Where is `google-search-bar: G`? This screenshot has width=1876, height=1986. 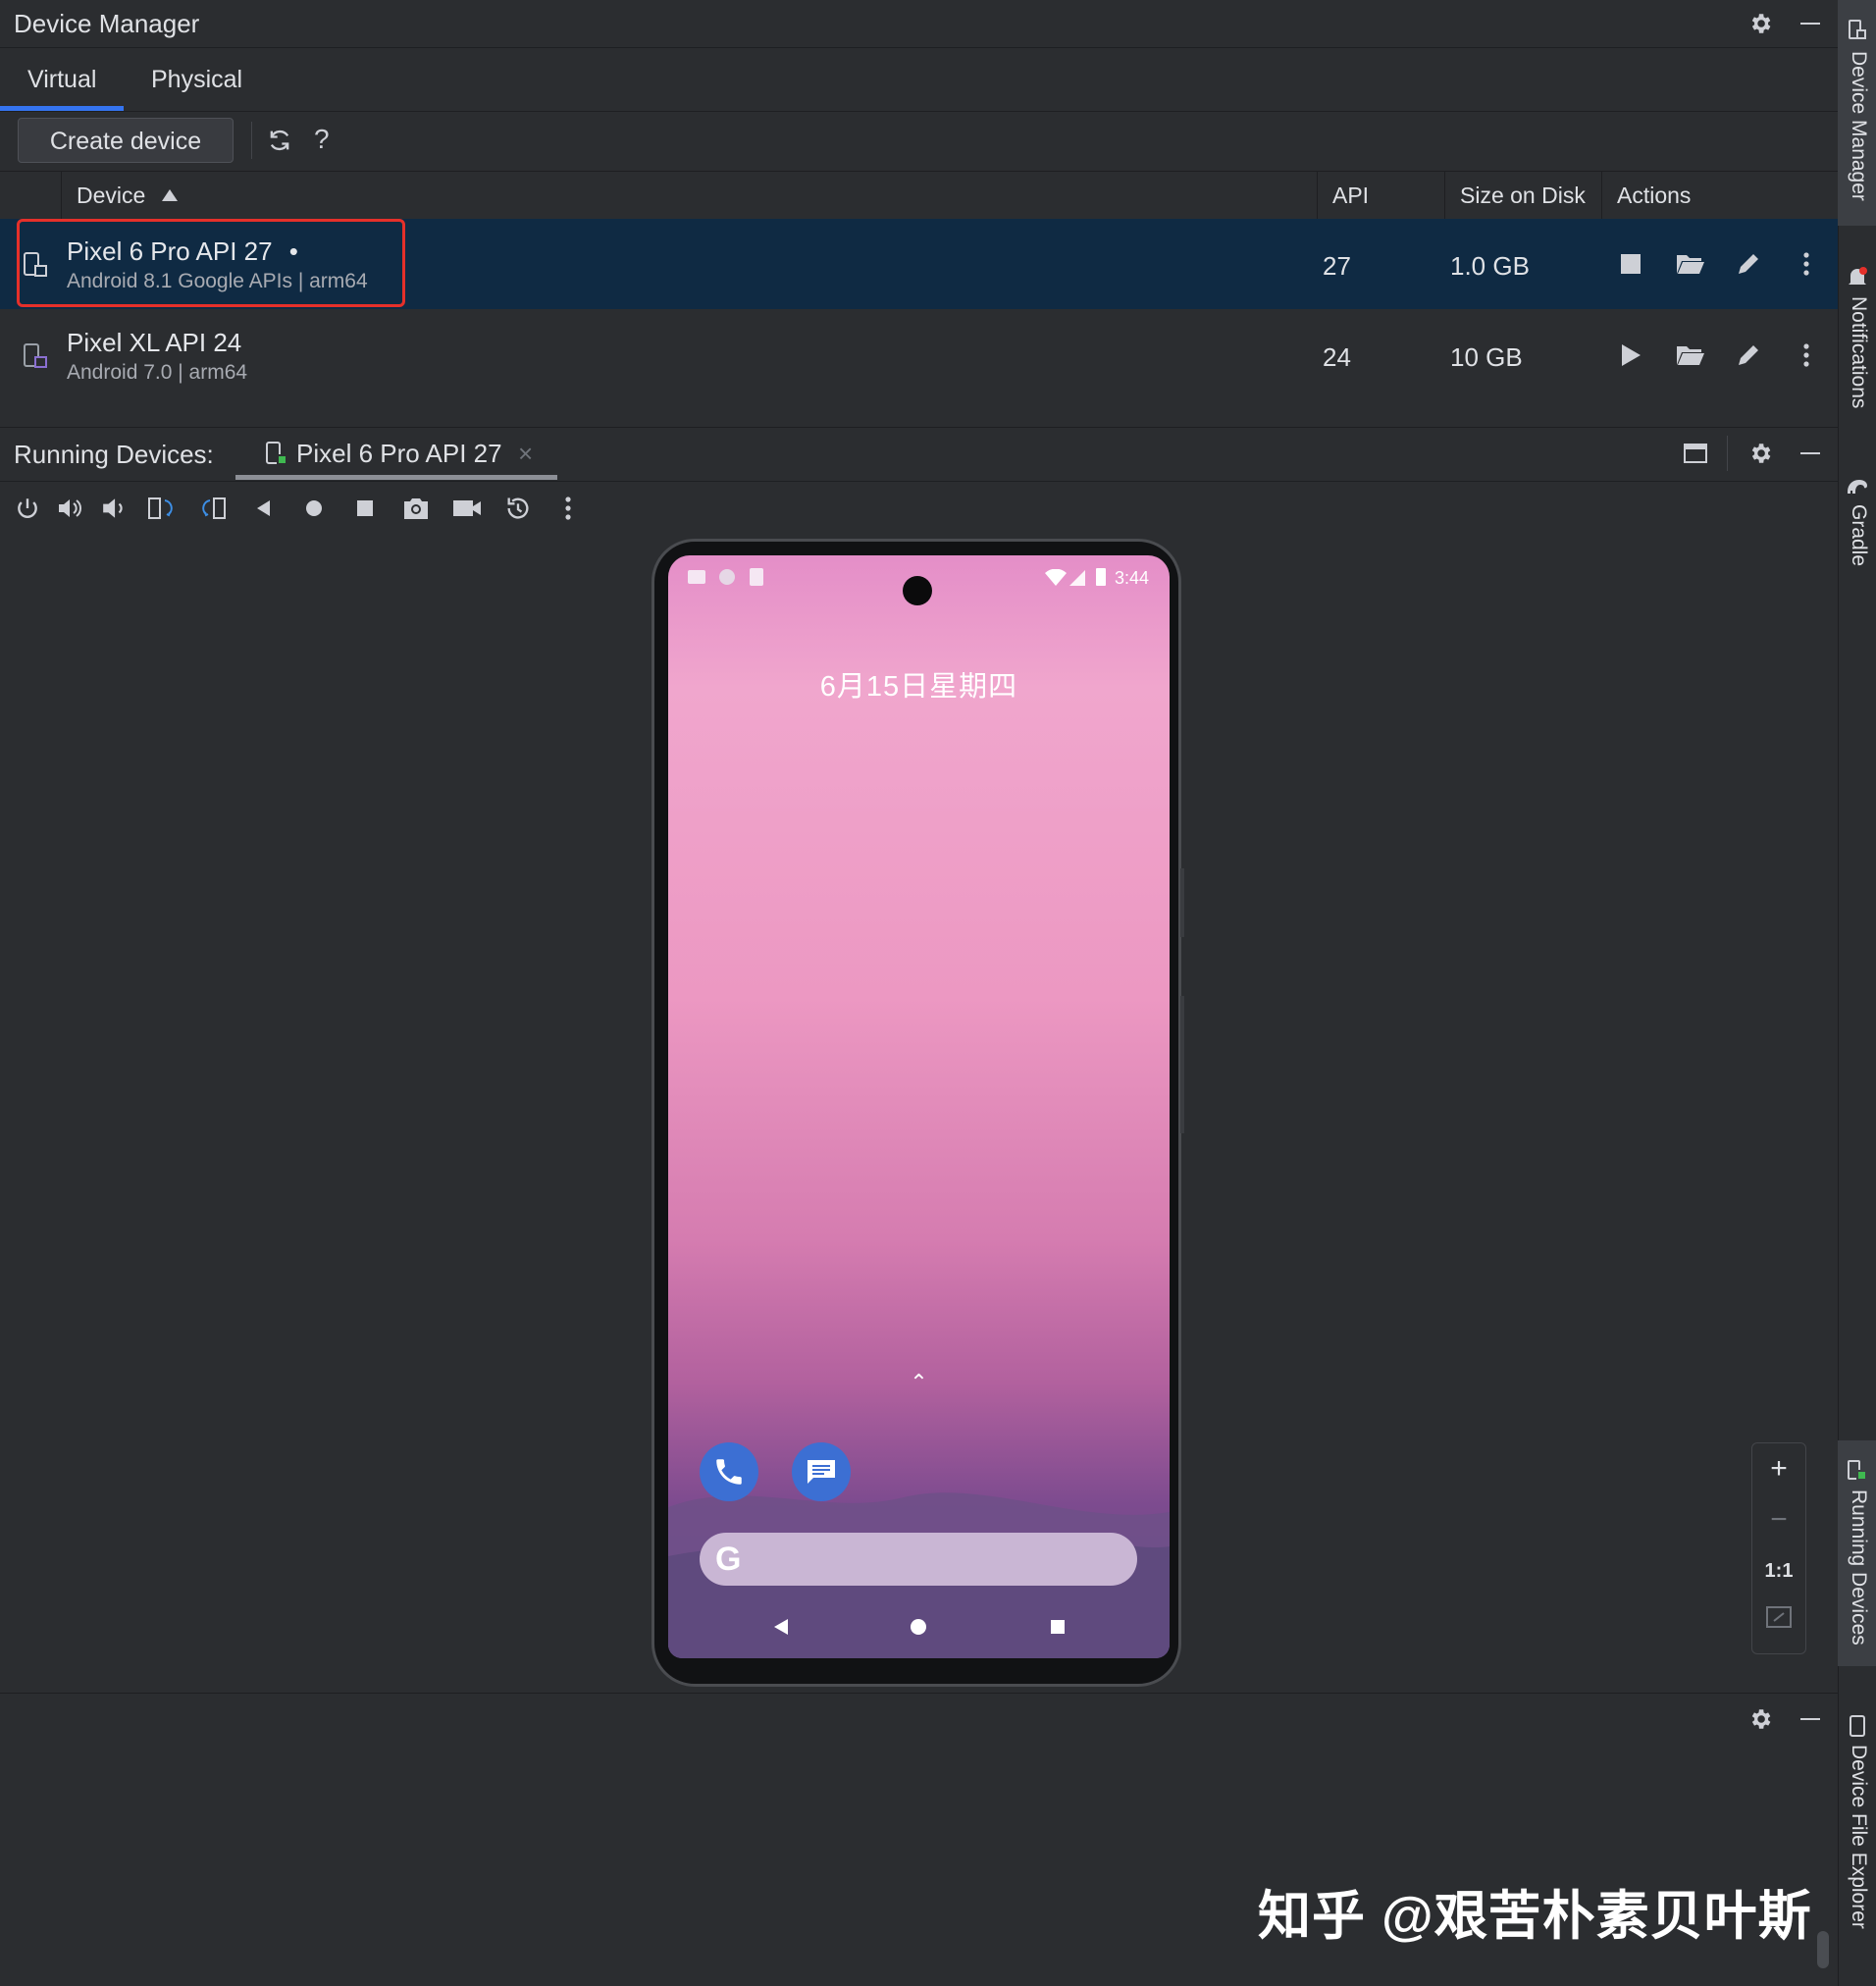
google-search-bar: G is located at coordinates (918, 1560).